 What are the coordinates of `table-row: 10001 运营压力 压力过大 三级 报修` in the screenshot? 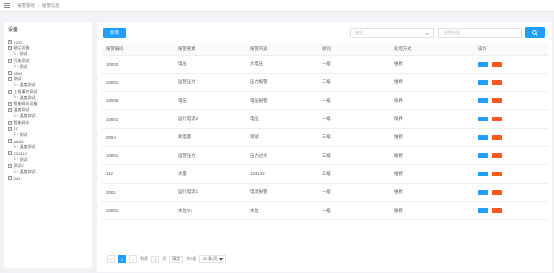 It's located at (325, 156).